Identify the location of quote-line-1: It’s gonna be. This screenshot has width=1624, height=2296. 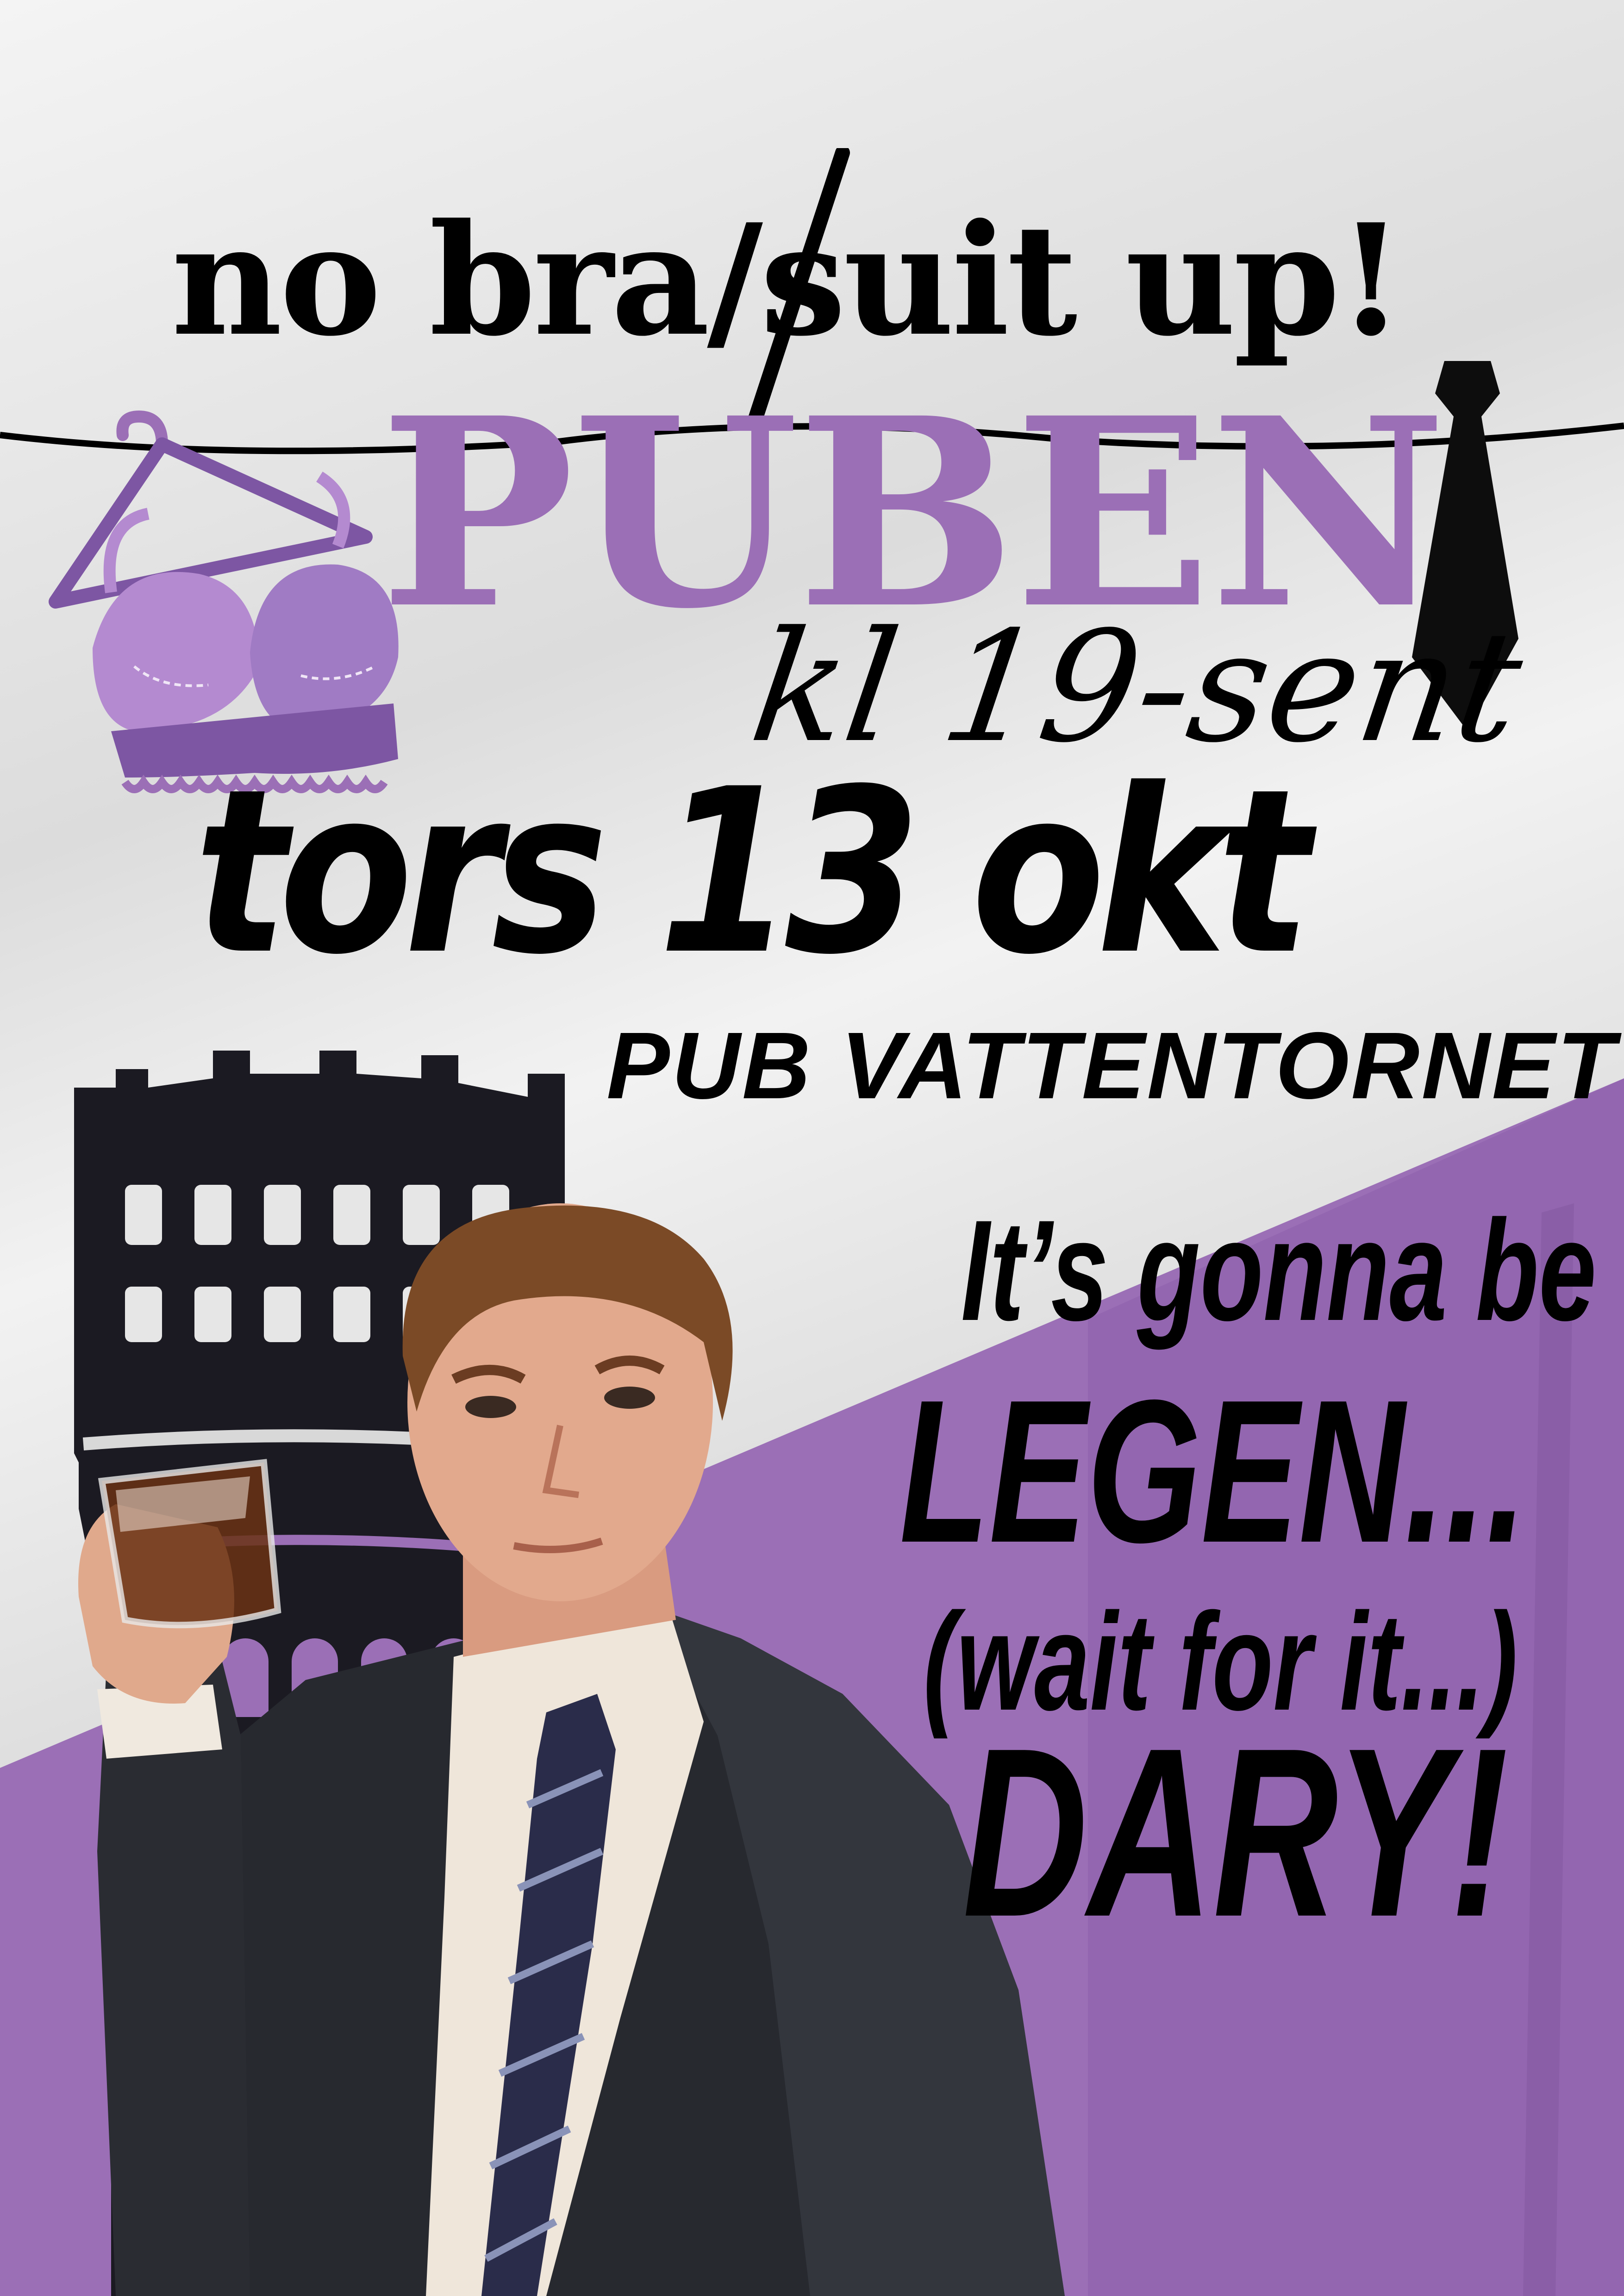
(1278, 1270).